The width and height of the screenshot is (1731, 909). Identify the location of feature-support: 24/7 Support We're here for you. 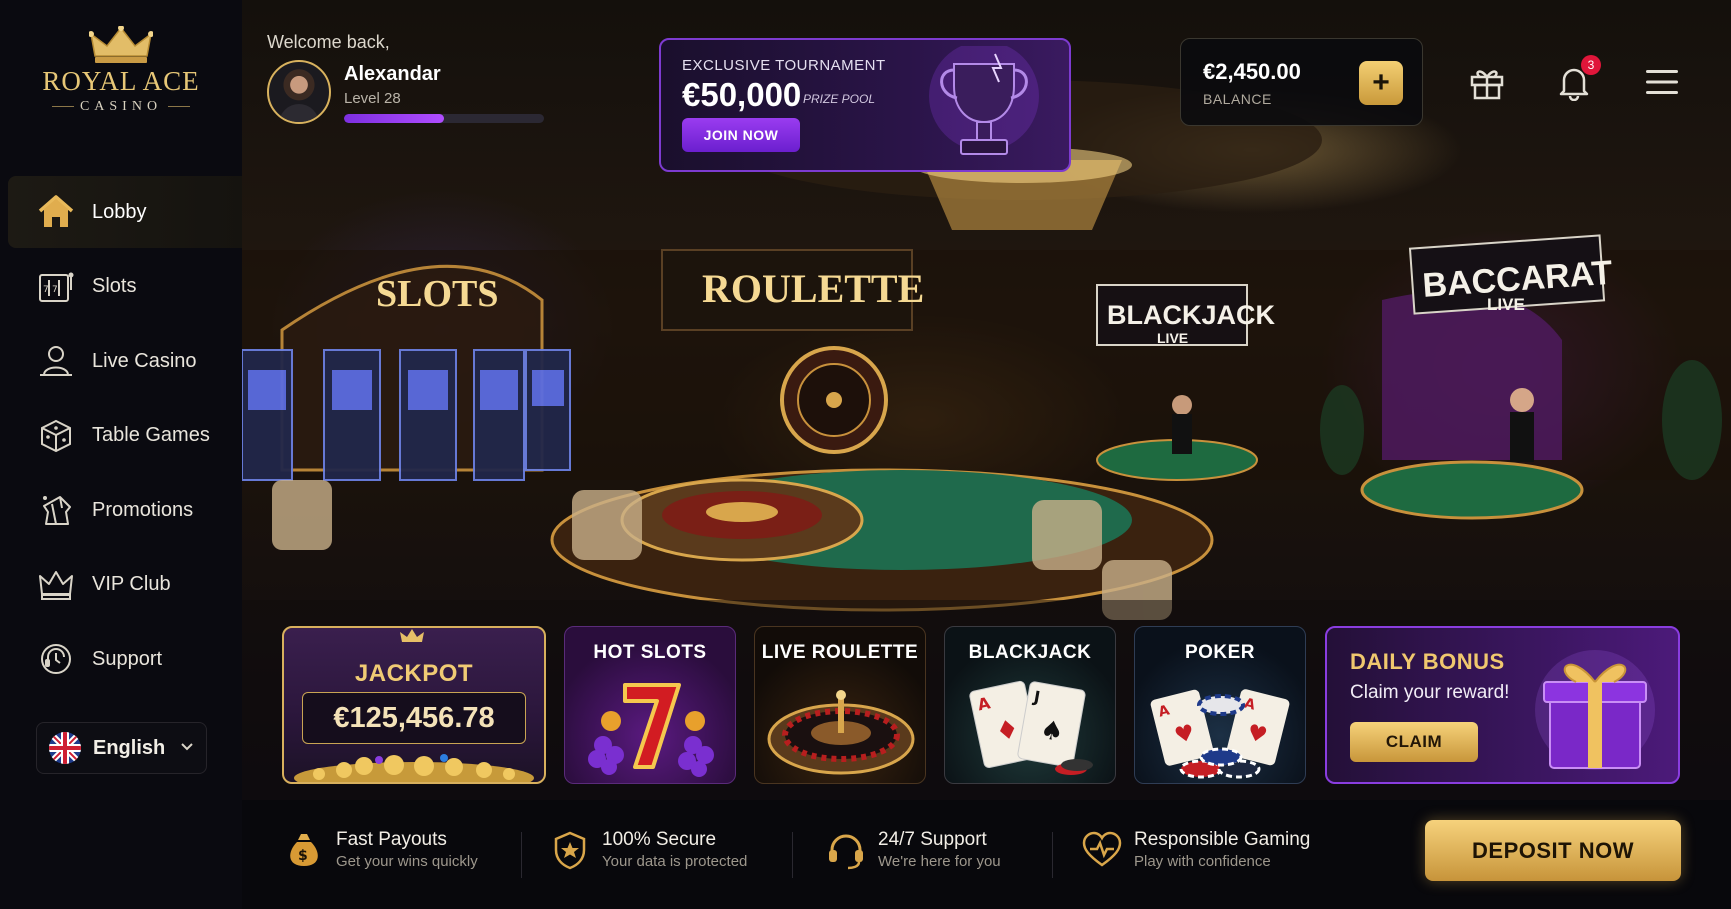
(912, 850).